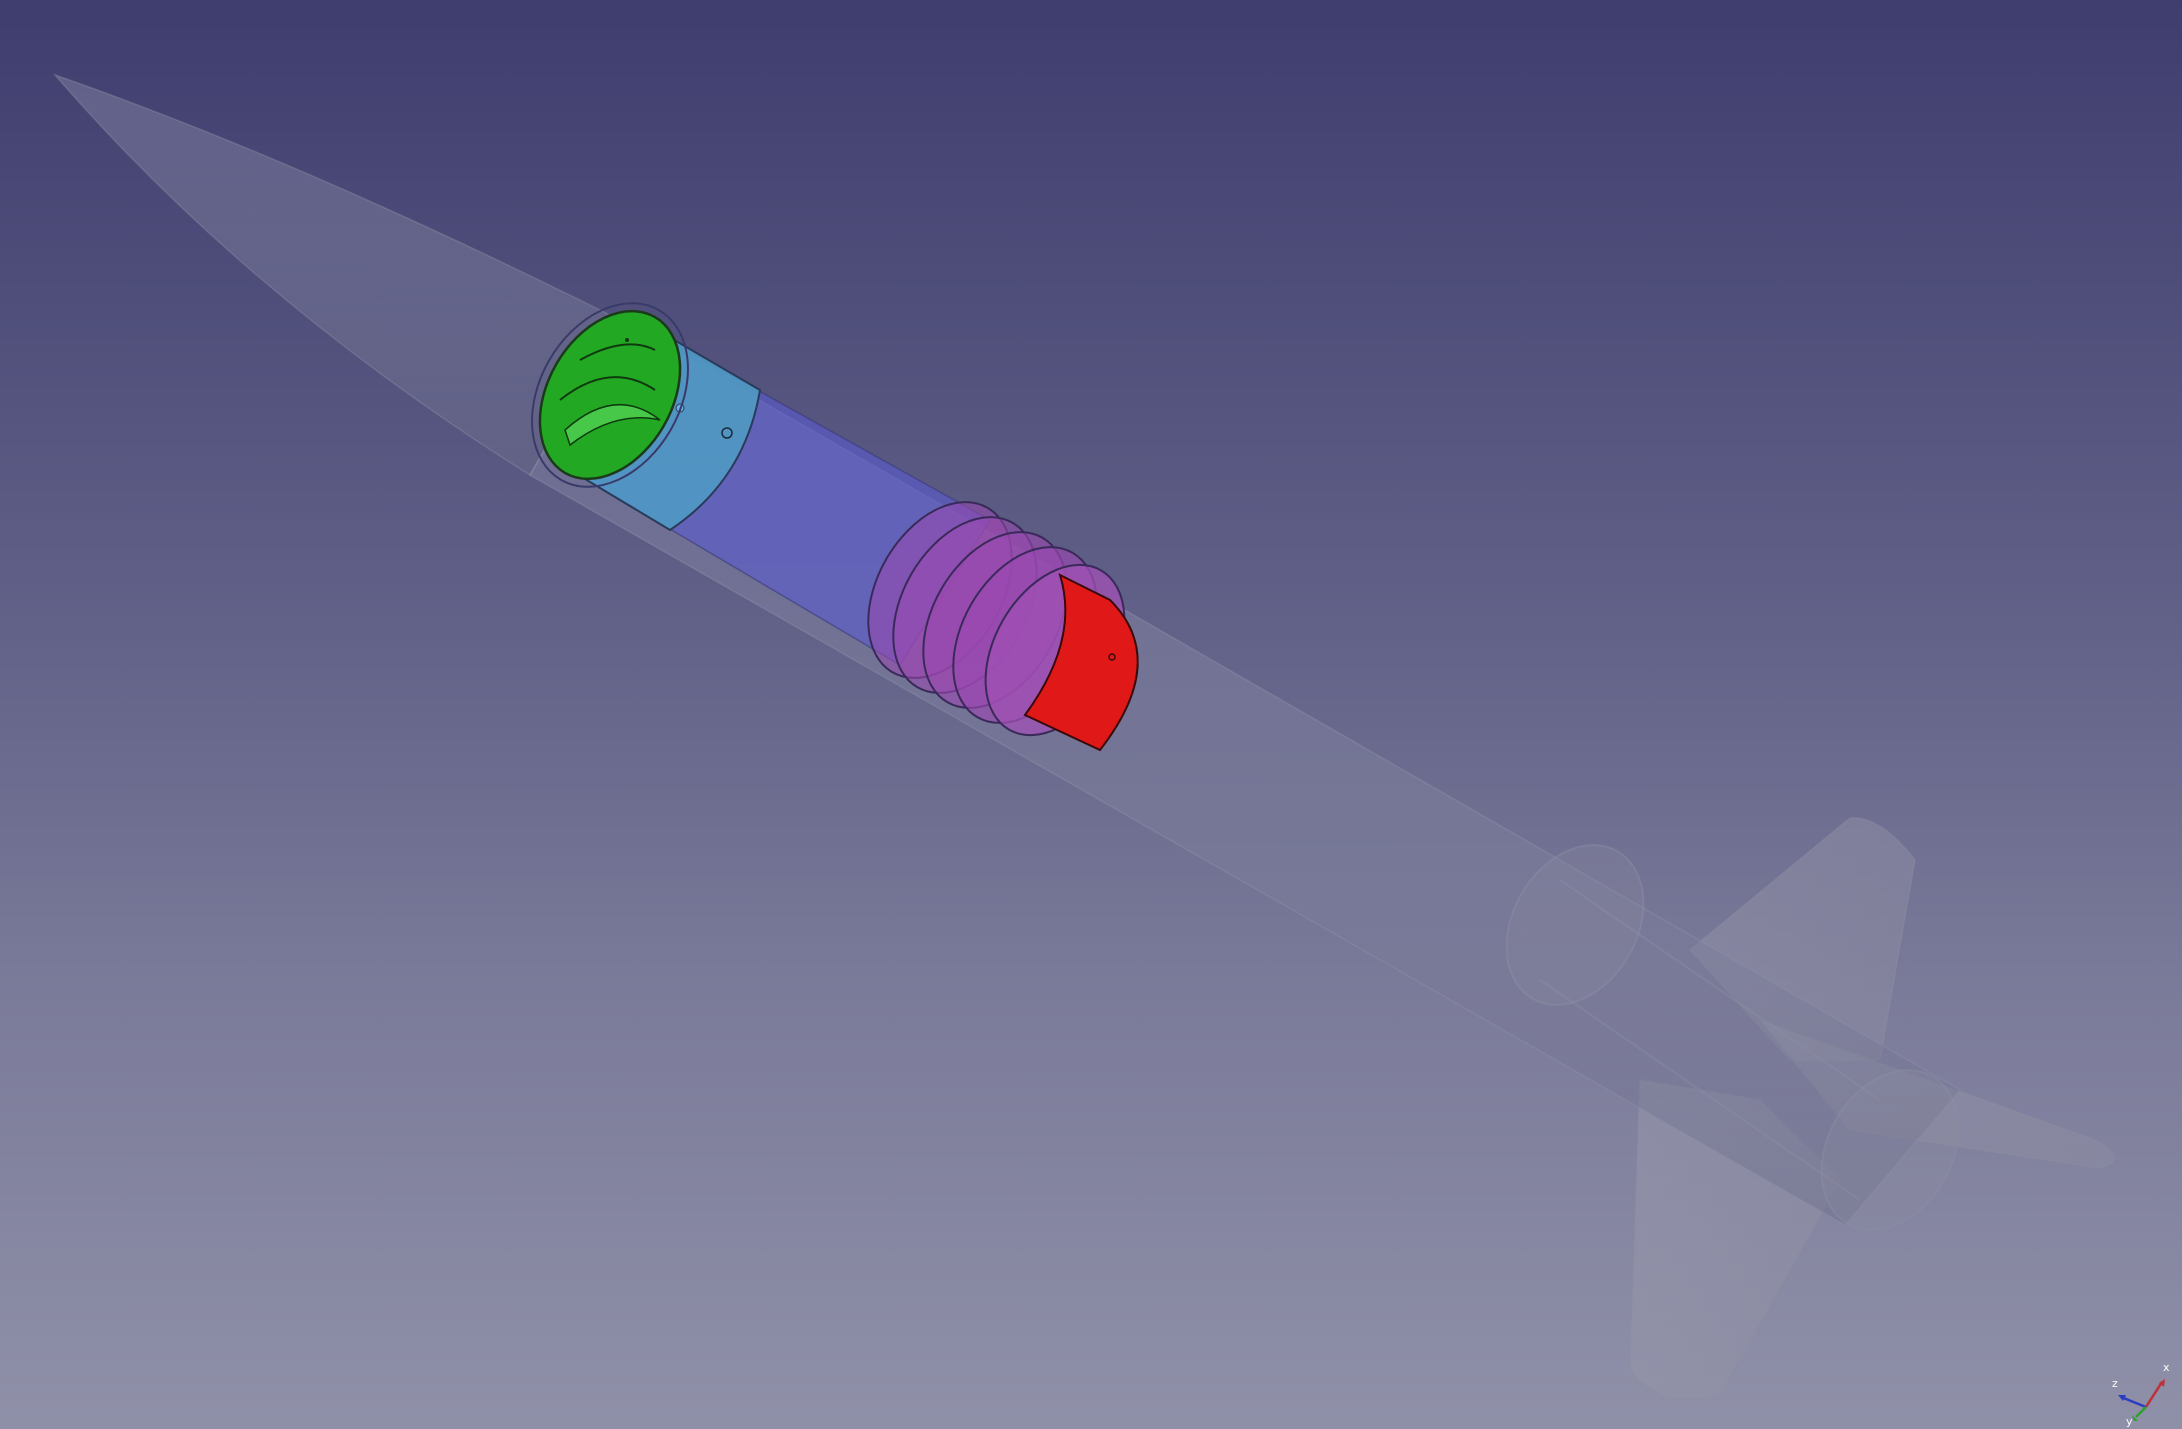 The height and width of the screenshot is (1429, 2182). What do you see at coordinates (337, 275) in the screenshot?
I see `nose-cone` at bounding box center [337, 275].